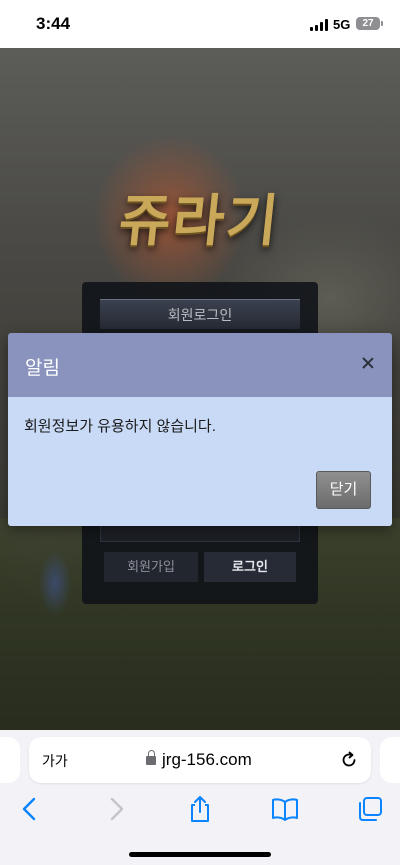  What do you see at coordinates (151, 757) in the screenshot?
I see `lock-icon` at bounding box center [151, 757].